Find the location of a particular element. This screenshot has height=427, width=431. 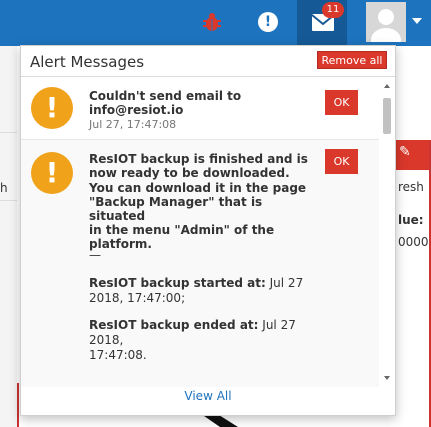

bug-icon is located at coordinates (212, 22).